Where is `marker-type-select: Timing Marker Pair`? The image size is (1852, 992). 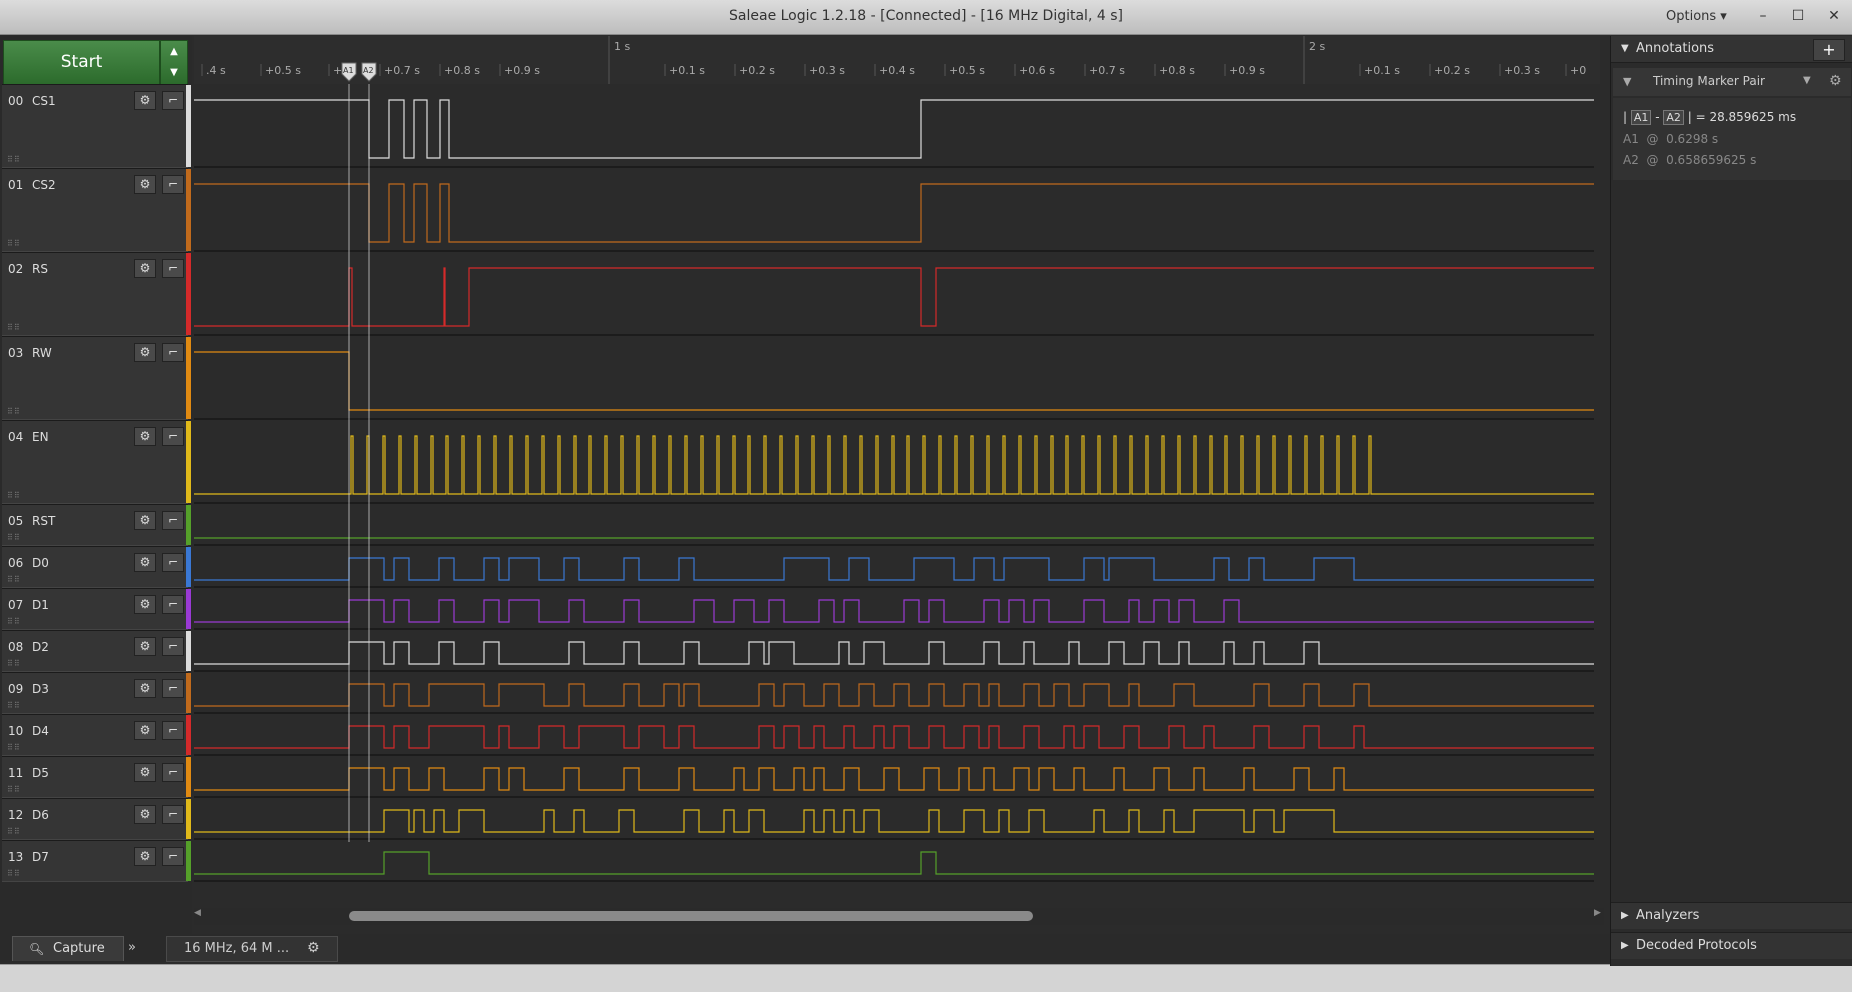
marker-type-select: Timing Marker Pair is located at coordinates (1709, 81).